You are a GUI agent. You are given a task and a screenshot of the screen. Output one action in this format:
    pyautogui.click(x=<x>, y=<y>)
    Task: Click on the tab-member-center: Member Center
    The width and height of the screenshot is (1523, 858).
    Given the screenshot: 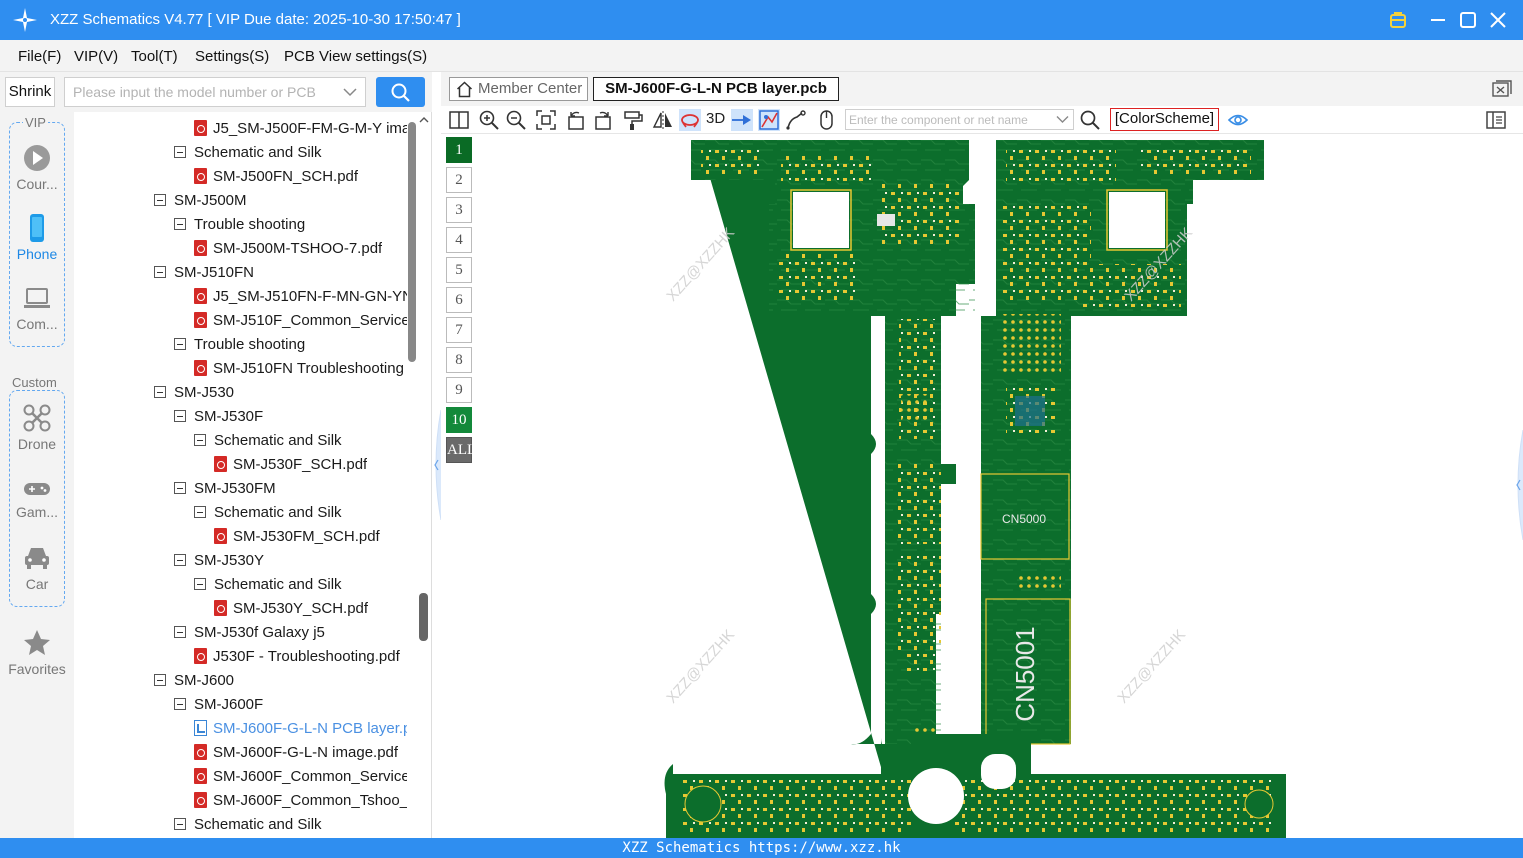 What is the action you would take?
    pyautogui.click(x=518, y=89)
    